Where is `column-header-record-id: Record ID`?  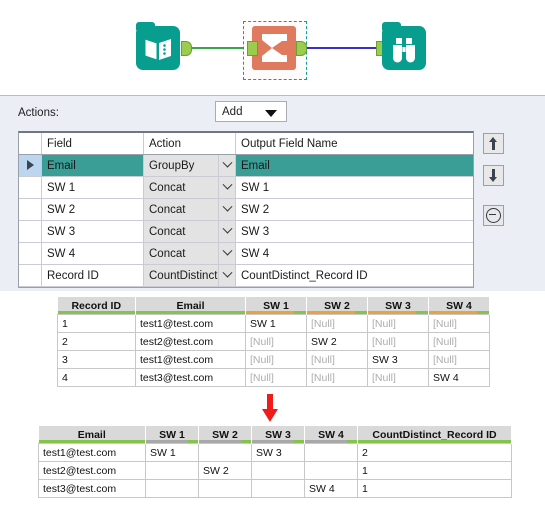
column-header-record-id: Record ID is located at coordinates (96, 306).